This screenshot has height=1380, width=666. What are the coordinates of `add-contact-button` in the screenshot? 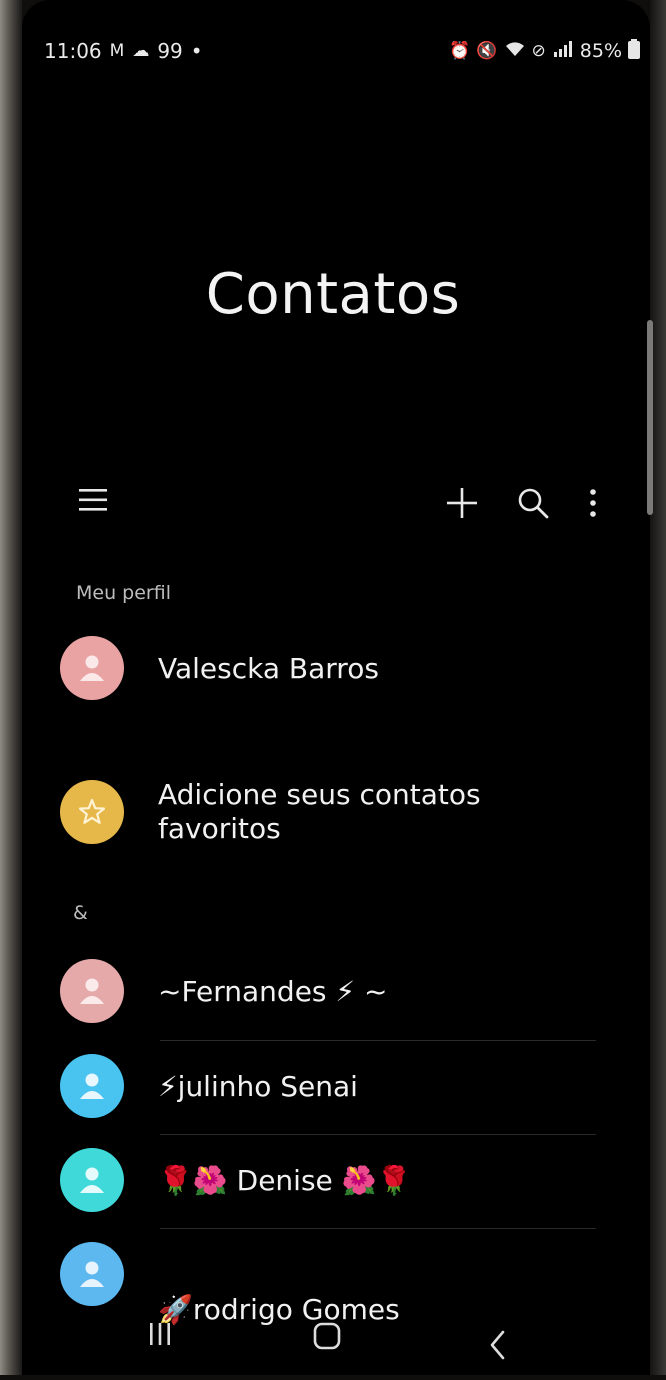 It's located at (462, 503).